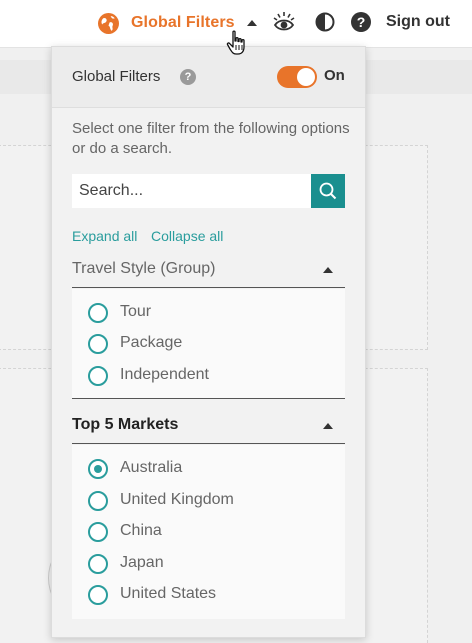 The width and height of the screenshot is (472, 643). I want to click on eye-icon, so click(284, 22).